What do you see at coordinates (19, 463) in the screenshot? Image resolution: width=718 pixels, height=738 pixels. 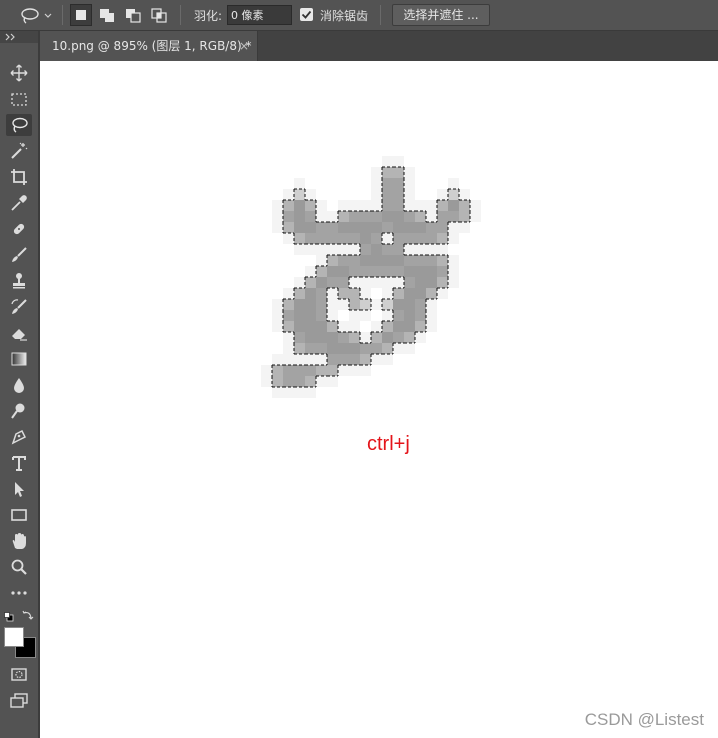 I see `type-tool` at bounding box center [19, 463].